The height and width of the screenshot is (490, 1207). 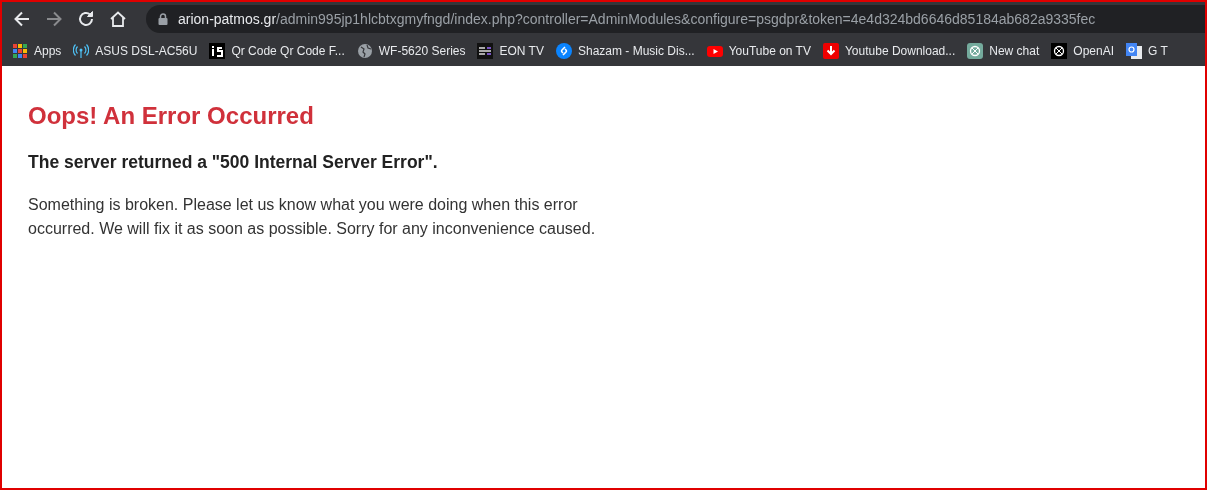 I want to click on error-title: Oops! An Error Occurred, so click(x=171, y=116).